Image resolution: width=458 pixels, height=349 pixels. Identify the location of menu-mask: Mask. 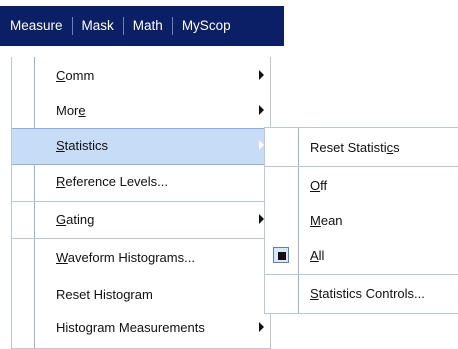
(97, 26).